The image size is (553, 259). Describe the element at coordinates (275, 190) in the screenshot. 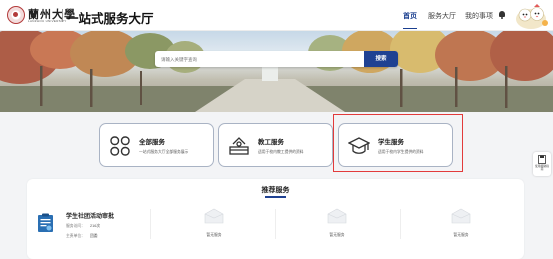

I see `section-title: 推荐服务` at that location.